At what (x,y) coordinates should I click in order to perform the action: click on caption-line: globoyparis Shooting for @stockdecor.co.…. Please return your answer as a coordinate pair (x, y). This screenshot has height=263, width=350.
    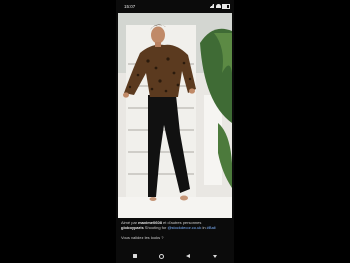
    Looking at the image, I should click on (176, 227).